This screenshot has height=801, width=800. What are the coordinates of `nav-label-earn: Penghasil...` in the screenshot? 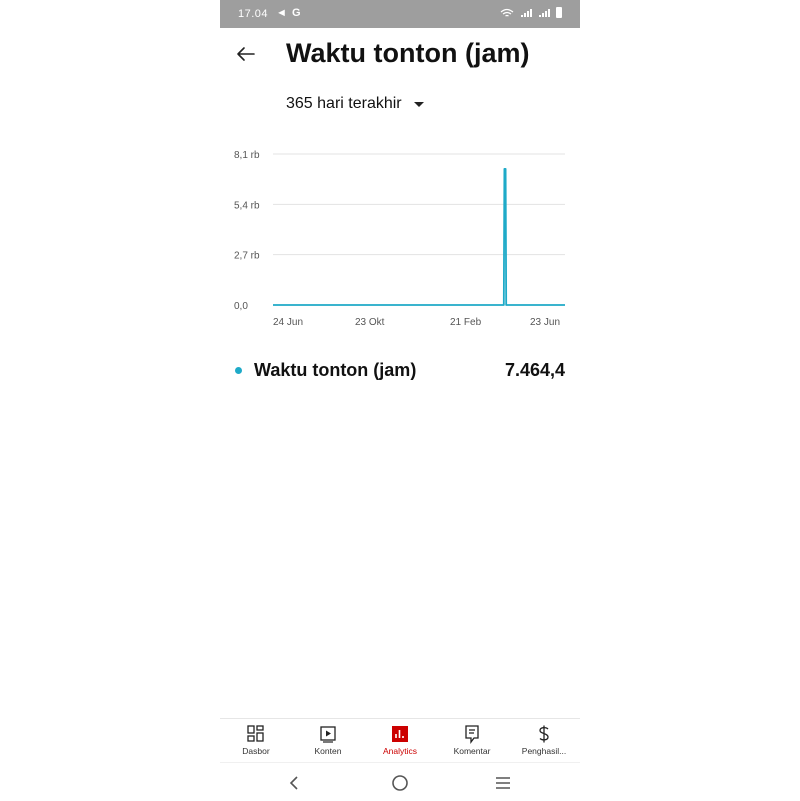 It's located at (544, 751).